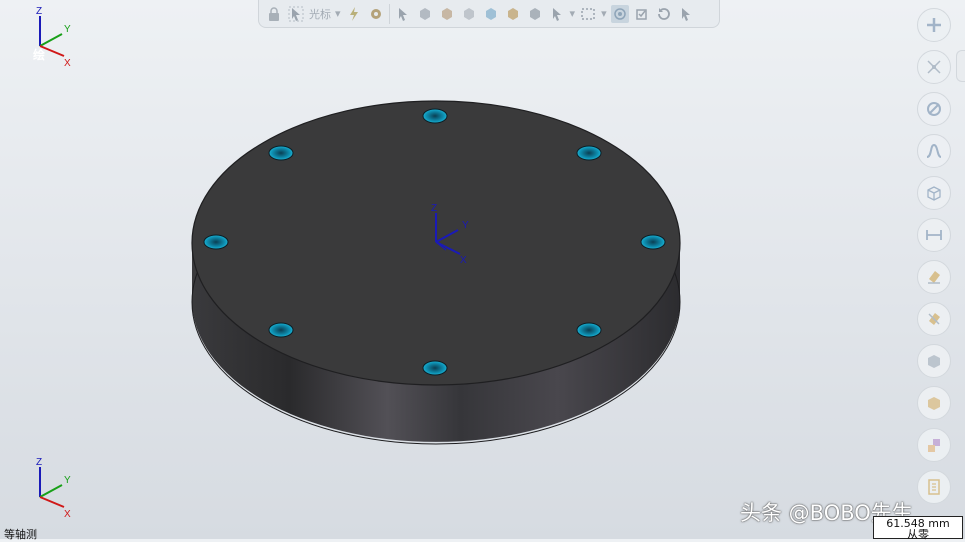 This screenshot has height=542, width=965. Describe the element at coordinates (39, 462) in the screenshot. I see `triad-bottom-z: Z` at that location.